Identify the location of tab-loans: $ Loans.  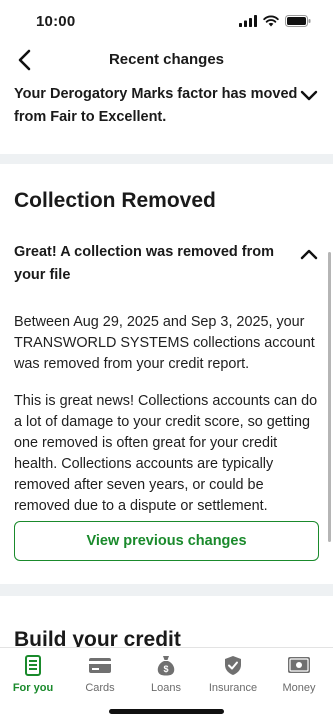
(166, 677).